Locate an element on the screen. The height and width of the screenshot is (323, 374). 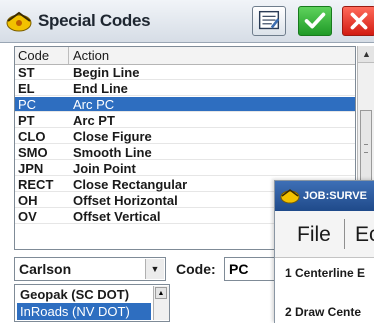
notes-button is located at coordinates (269, 21).